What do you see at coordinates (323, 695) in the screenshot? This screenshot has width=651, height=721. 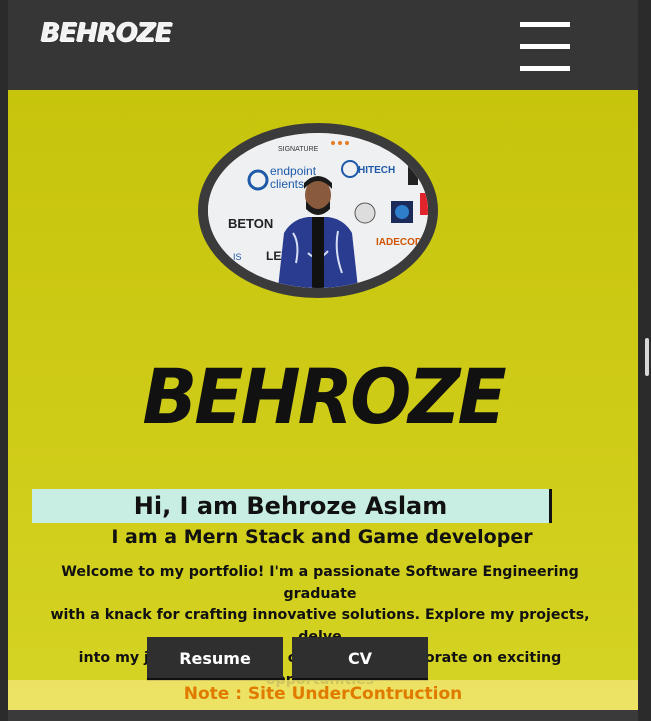 I see `under-construction-note: Note : Site UnderContruction` at bounding box center [323, 695].